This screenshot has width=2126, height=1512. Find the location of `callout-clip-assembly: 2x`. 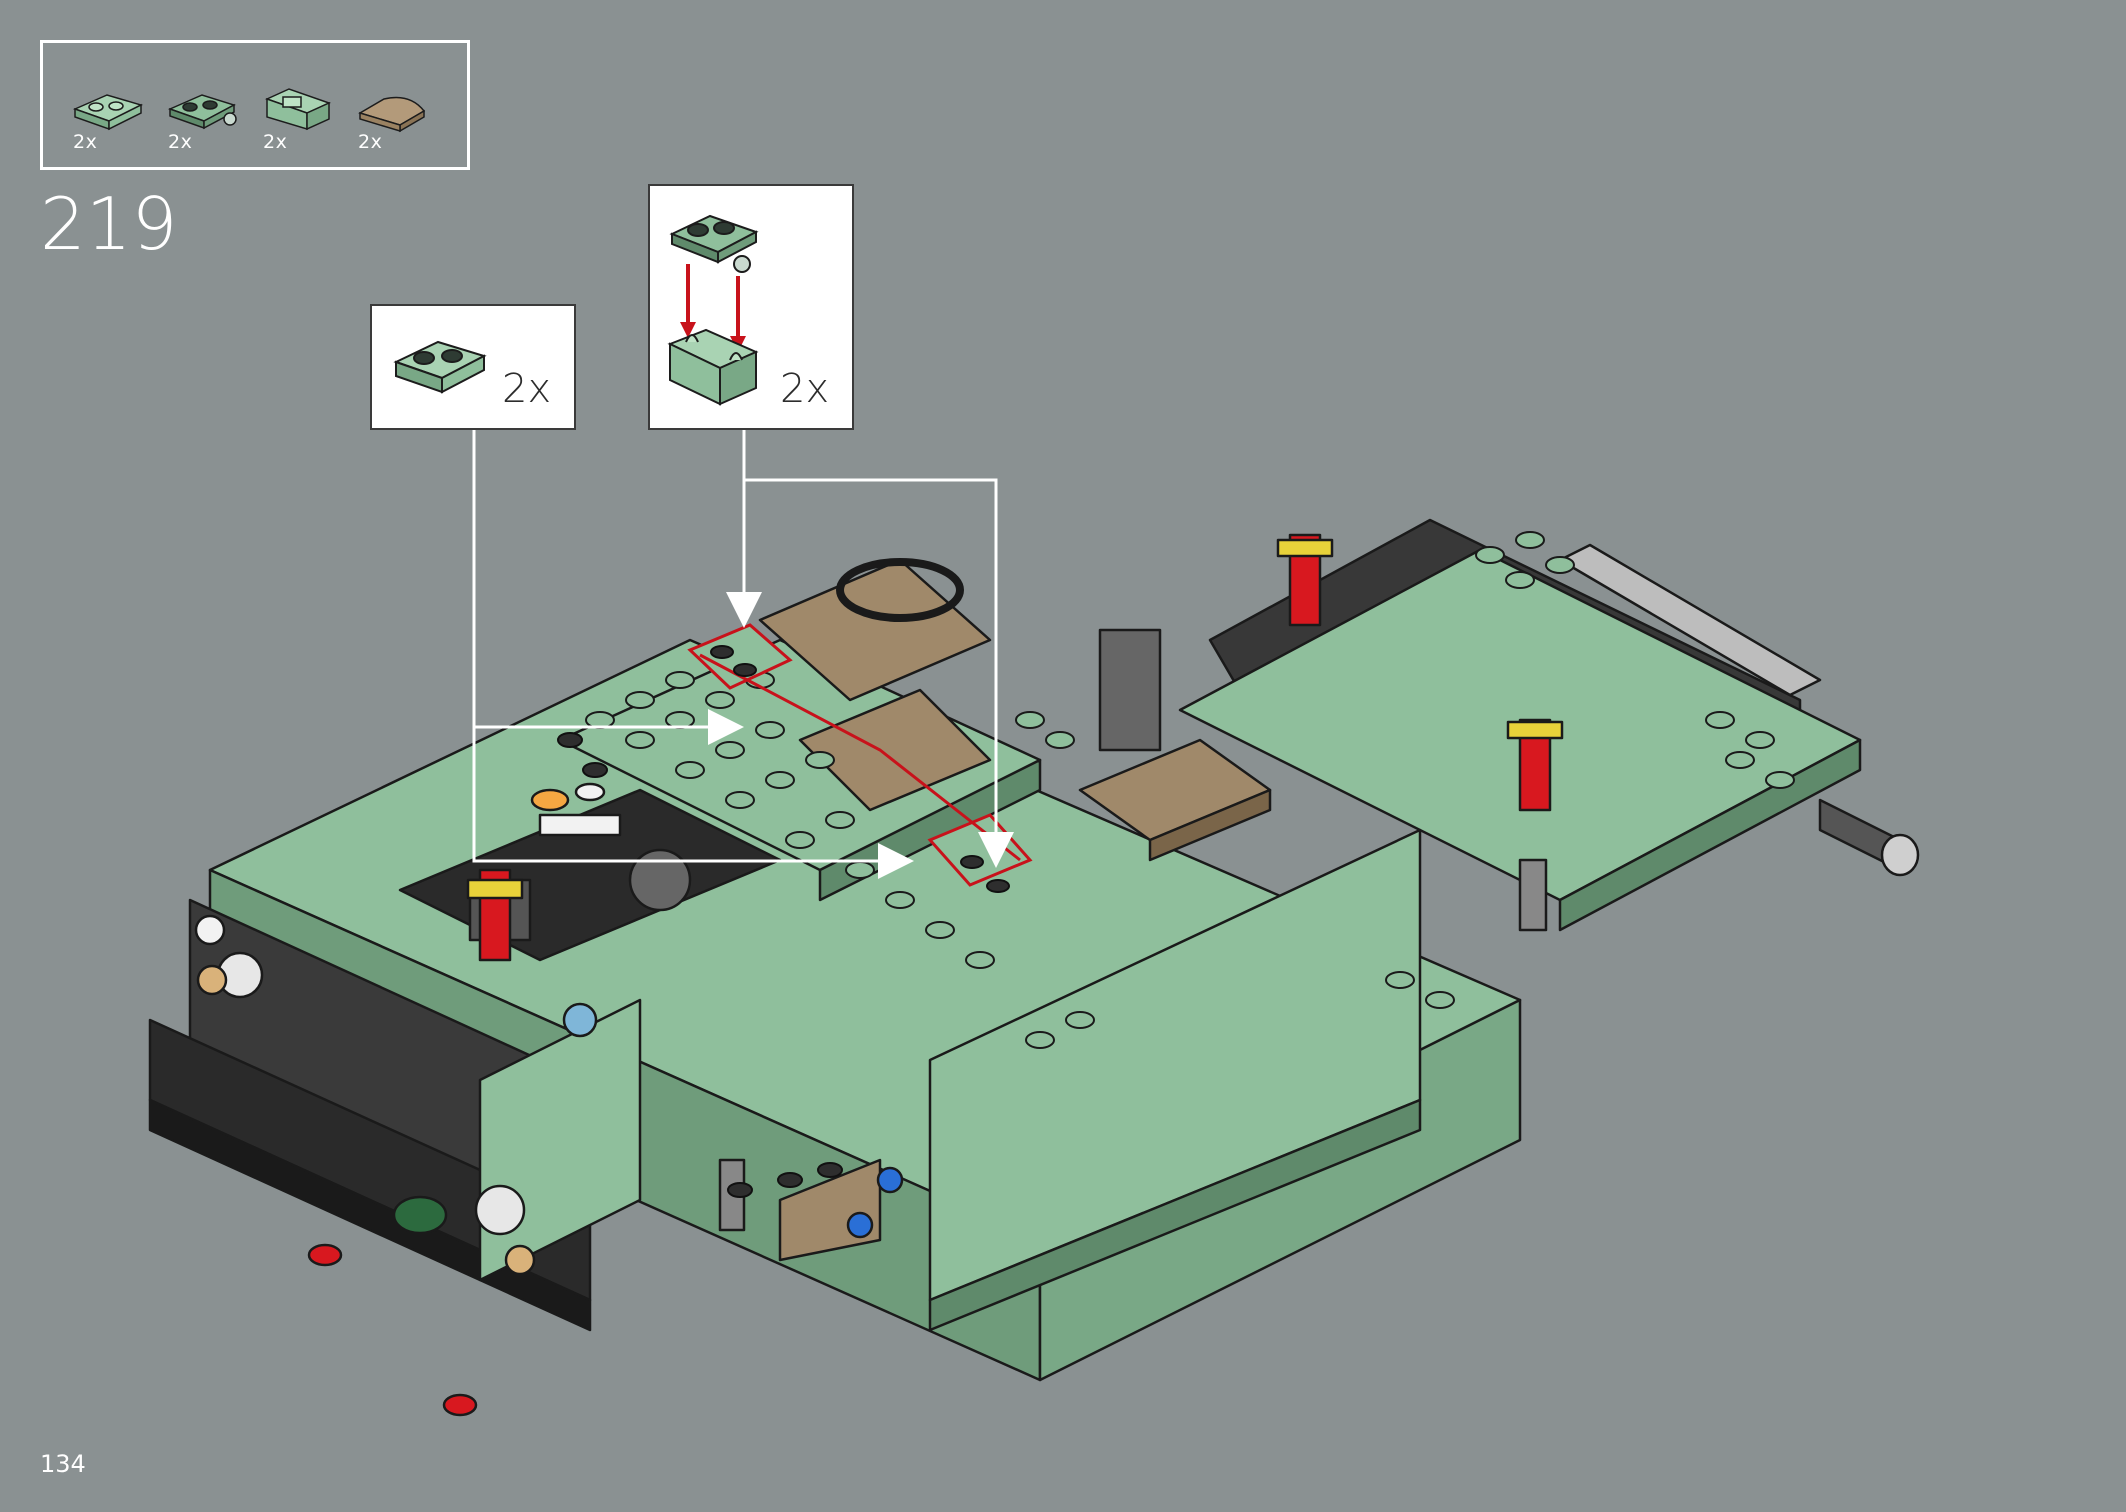

callout-clip-assembly: 2x is located at coordinates (751, 307).